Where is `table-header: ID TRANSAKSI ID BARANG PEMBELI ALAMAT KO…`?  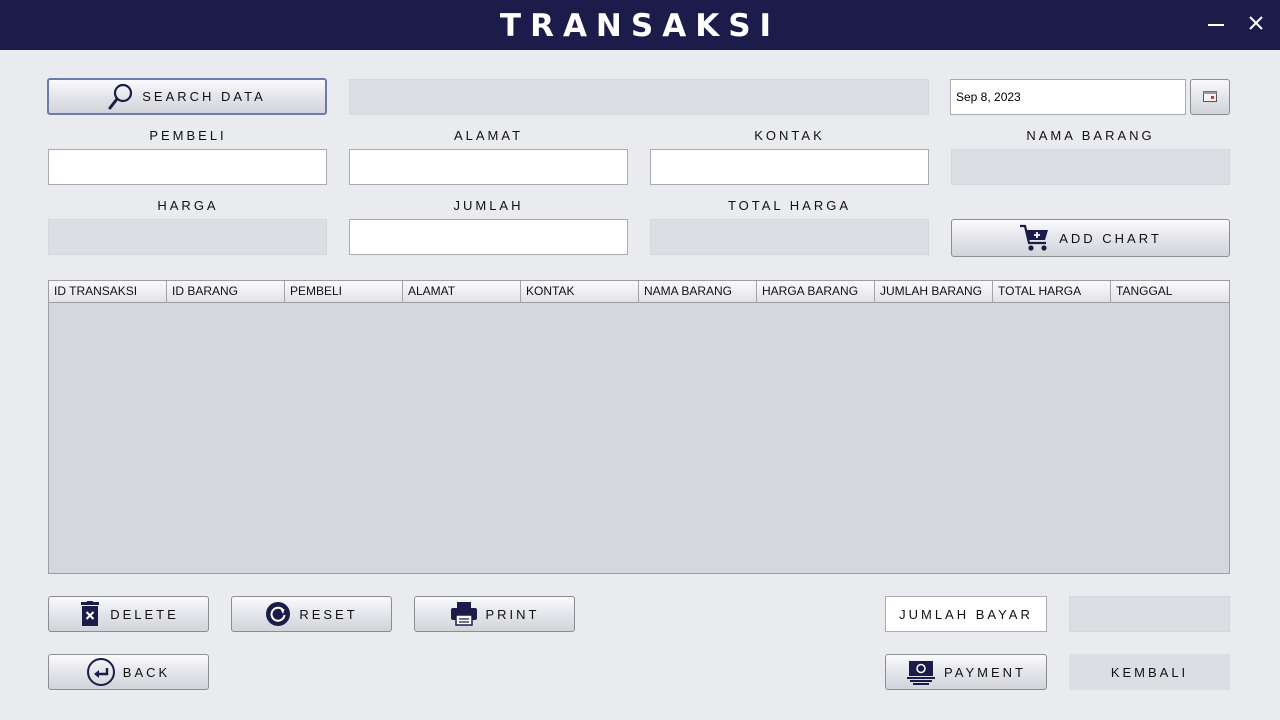 table-header: ID TRANSAKSI ID BARANG PEMBELI ALAMAT KO… is located at coordinates (639, 292).